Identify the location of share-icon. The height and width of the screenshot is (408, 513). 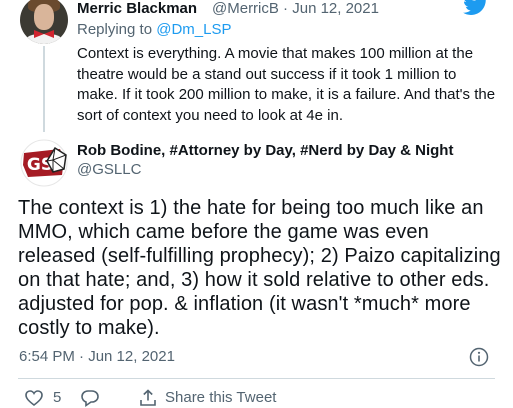
(148, 398).